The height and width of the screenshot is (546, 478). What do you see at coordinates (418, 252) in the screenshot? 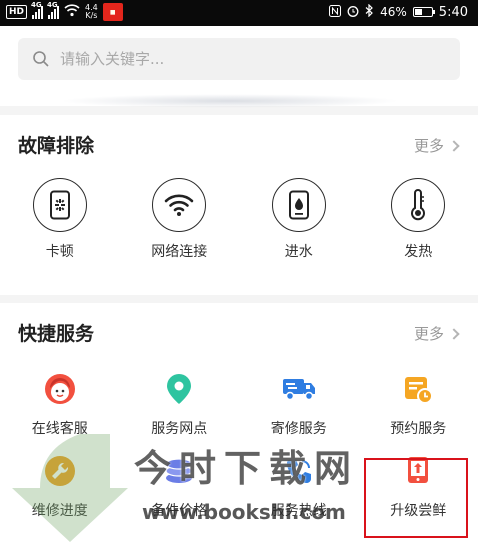
I see `item-label: 发热` at bounding box center [418, 252].